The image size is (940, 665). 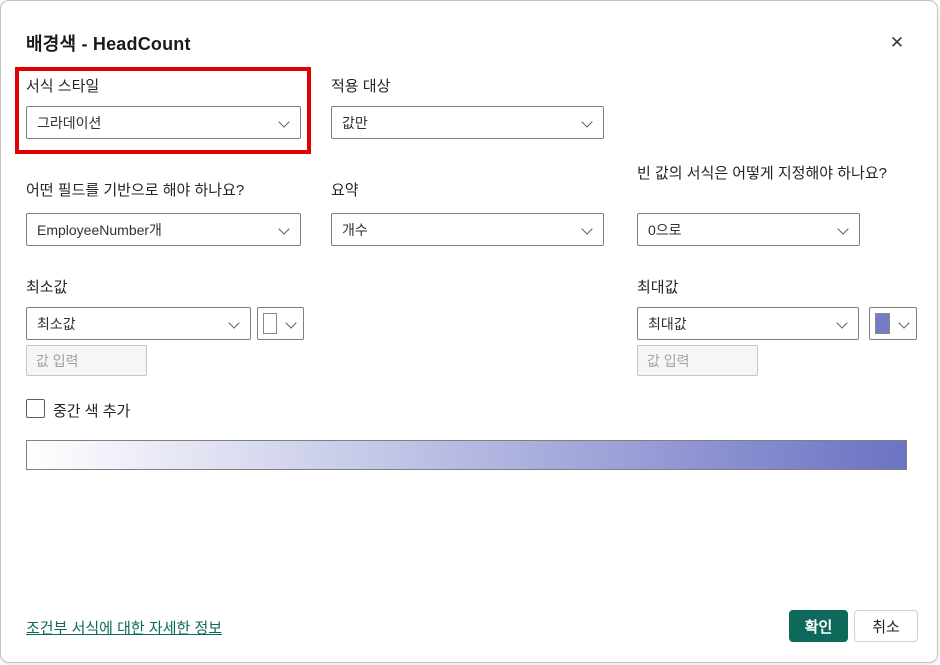 I want to click on blank-format-label: 빈 값의 서식은 어떻게 지정해야 하나요?, so click(x=762, y=173).